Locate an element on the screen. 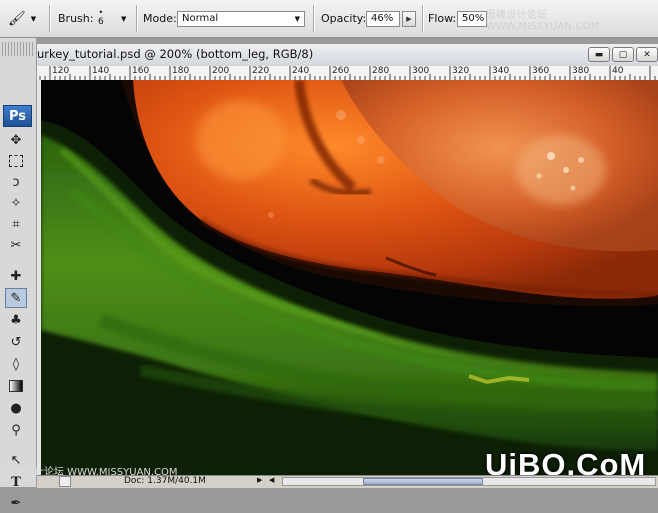  crop-tool: ⌗ is located at coordinates (16, 224).